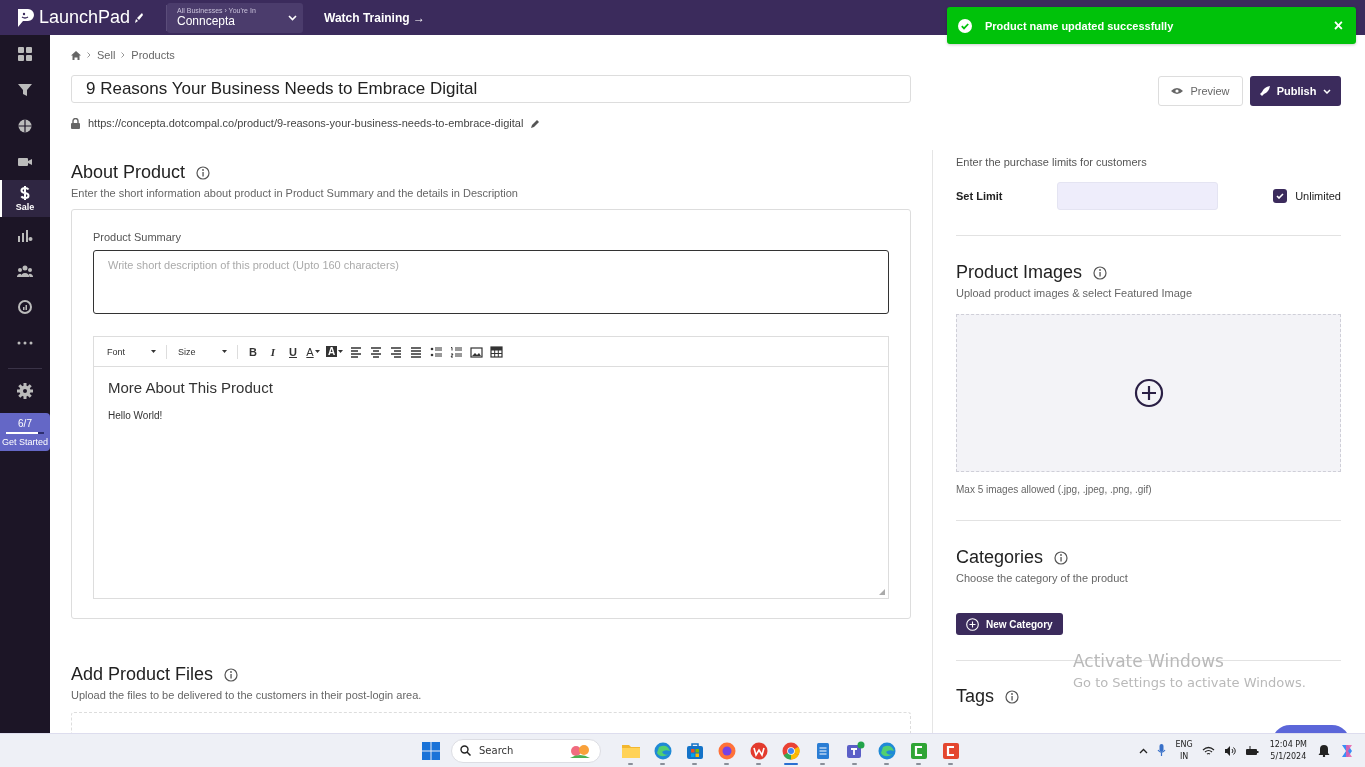 The image size is (1365, 767). What do you see at coordinates (1075, 293) in the screenshot?
I see `section-subtitle: Upload product images & select Featured Image` at bounding box center [1075, 293].